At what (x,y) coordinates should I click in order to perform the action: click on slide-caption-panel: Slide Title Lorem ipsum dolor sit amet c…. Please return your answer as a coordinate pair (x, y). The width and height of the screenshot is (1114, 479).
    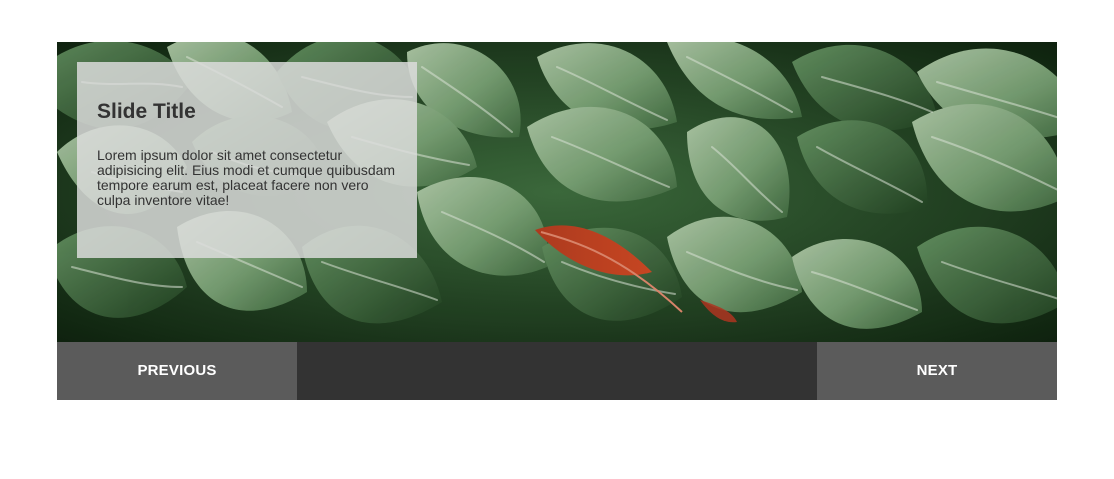
    Looking at the image, I should click on (247, 160).